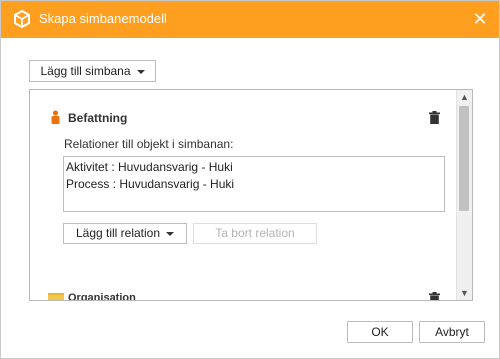 The width and height of the screenshot is (500, 359). What do you see at coordinates (85, 71) in the screenshot?
I see `add-swimlane-label: Lägg till simbana` at bounding box center [85, 71].